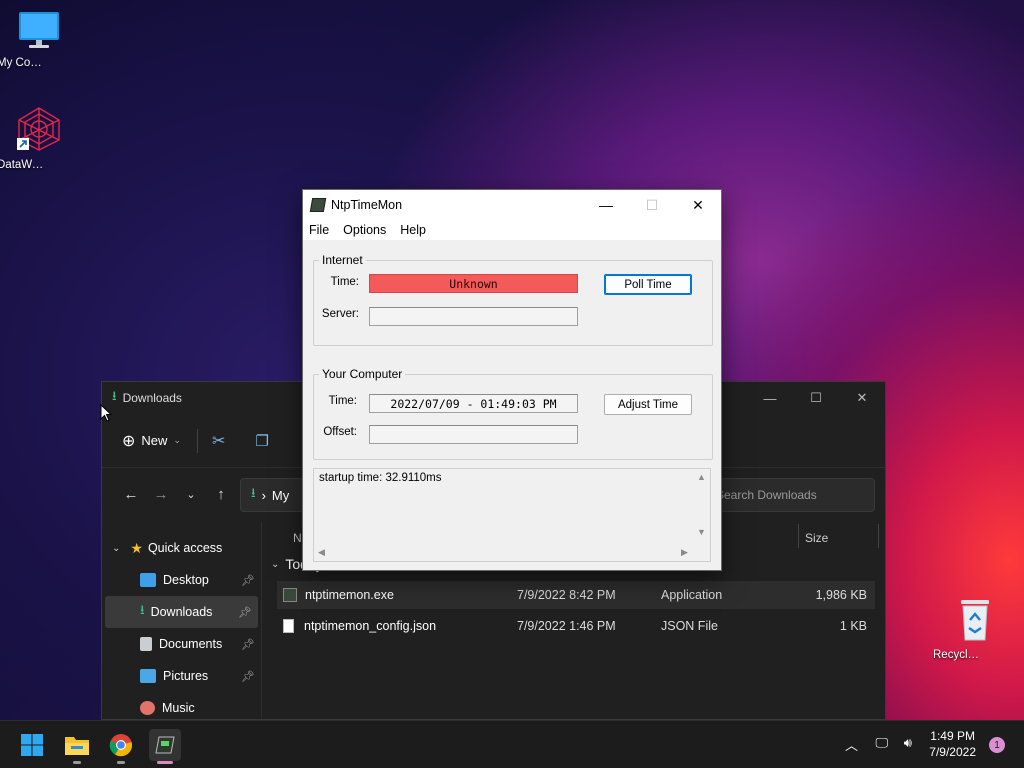 Image resolution: width=1024 pixels, height=768 pixels. What do you see at coordinates (512, 515) in the screenshot?
I see `log-output: startup time: 32.9110ms ▲ ▼ ◀ ▶` at bounding box center [512, 515].